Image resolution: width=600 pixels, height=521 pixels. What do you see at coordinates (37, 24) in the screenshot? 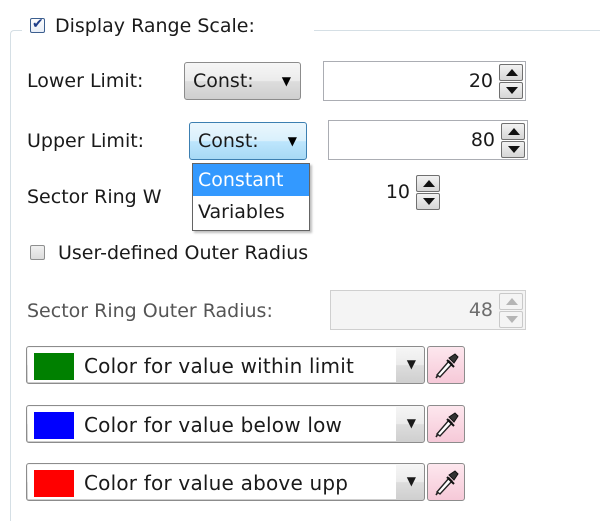
I see `display-range-scale-checkbox` at bounding box center [37, 24].